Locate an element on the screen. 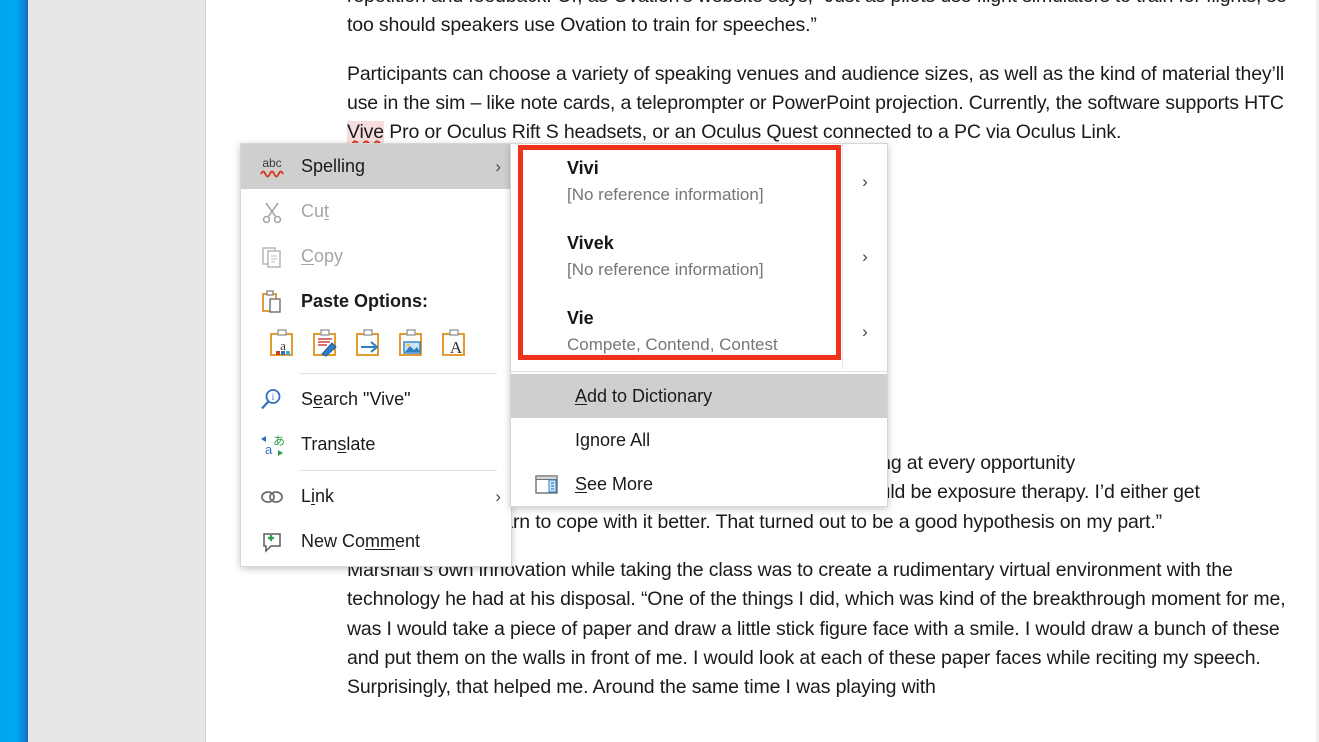 This screenshot has width=1319, height=742. suggestion-text-group: Vie Compete, Contend, Contest is located at coordinates (676, 331).